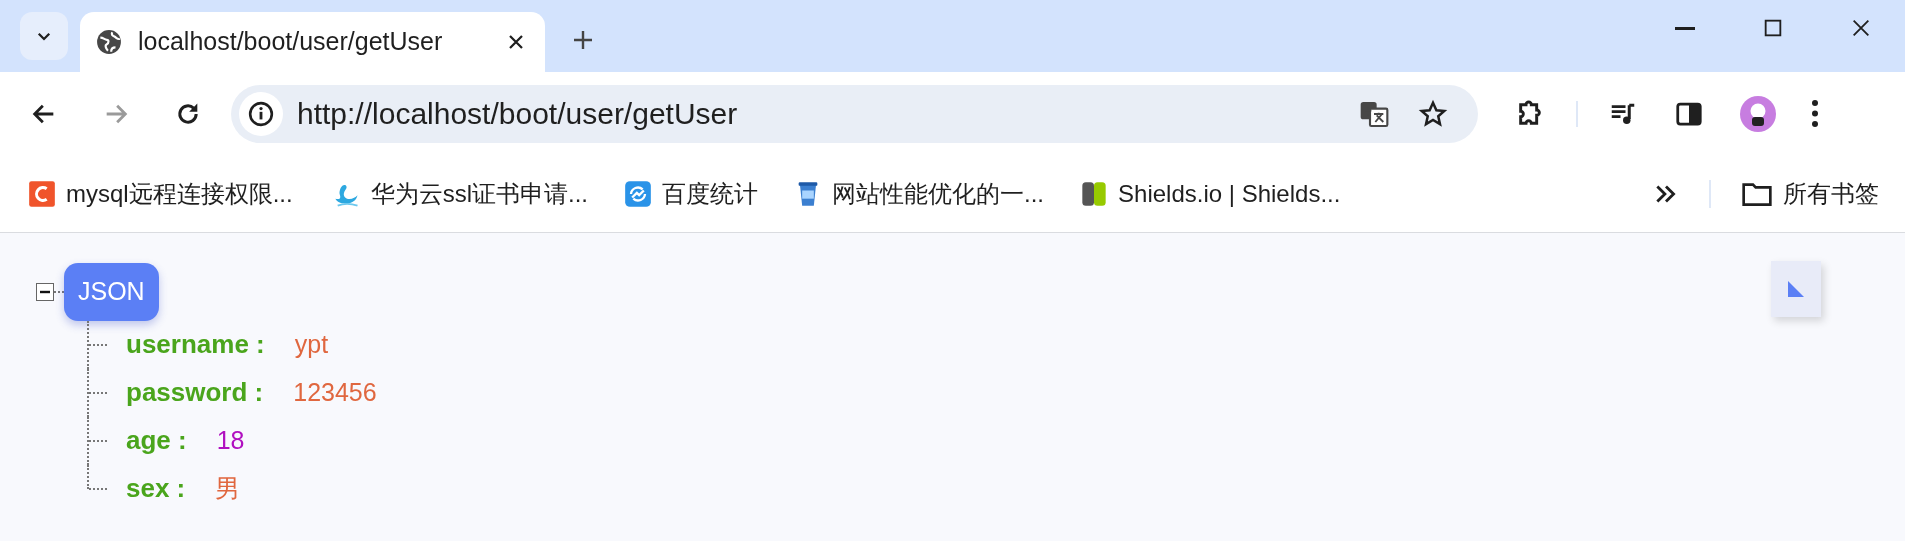  Describe the element at coordinates (583, 40) in the screenshot. I see `plus-icon` at that location.